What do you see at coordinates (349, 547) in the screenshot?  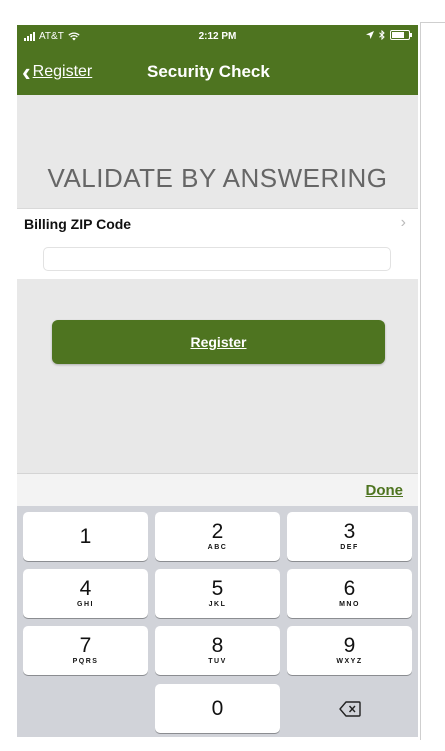 I see `key-letters: DEF` at bounding box center [349, 547].